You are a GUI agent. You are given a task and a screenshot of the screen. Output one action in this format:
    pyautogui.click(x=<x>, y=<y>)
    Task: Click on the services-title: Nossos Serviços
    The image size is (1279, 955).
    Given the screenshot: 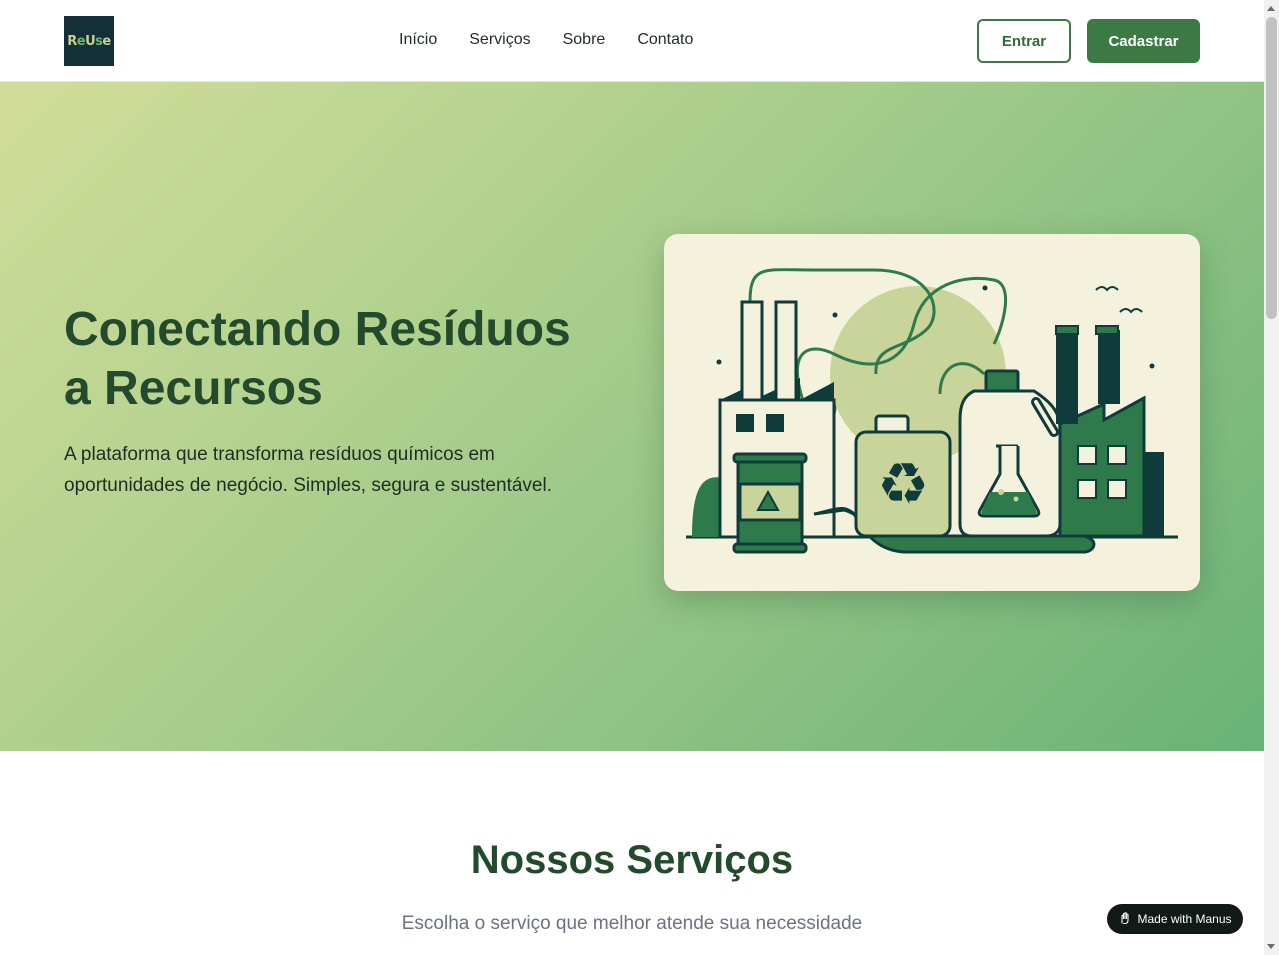 What is the action you would take?
    pyautogui.click(x=632, y=860)
    